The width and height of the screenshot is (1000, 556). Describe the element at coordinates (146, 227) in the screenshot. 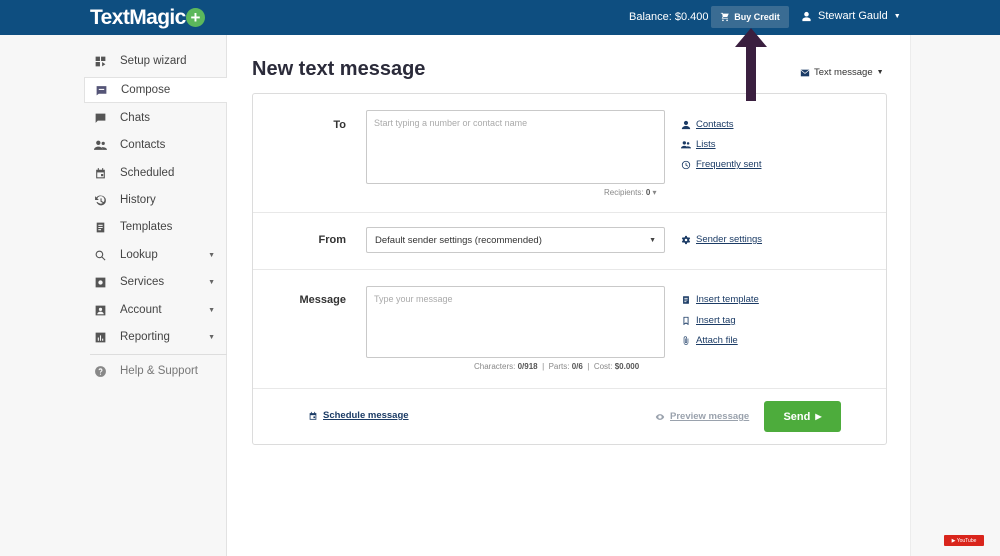

I see `sidebar-item-label: Templates` at that location.